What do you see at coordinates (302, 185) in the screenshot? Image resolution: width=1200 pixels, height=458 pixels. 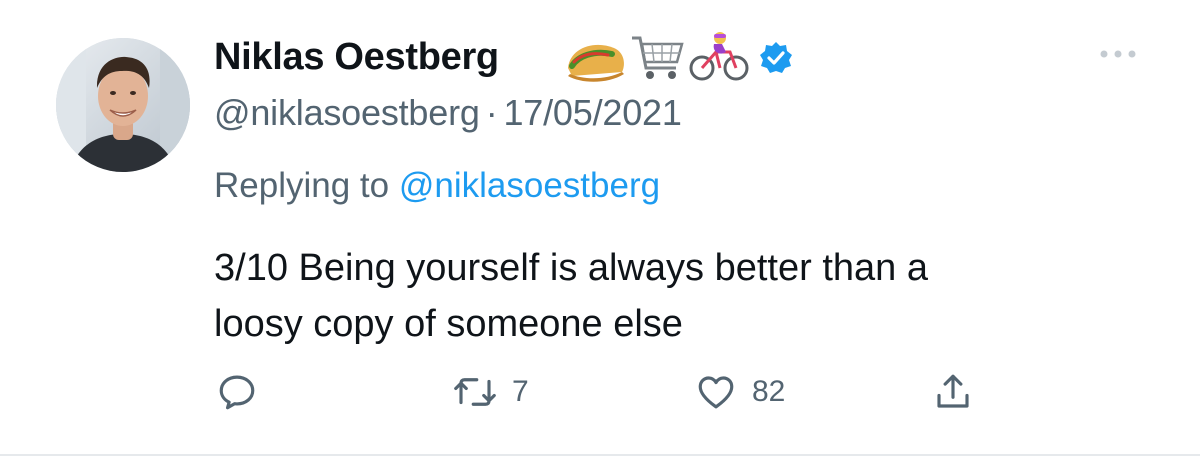 I see `replying-to-label: Replying to` at bounding box center [302, 185].